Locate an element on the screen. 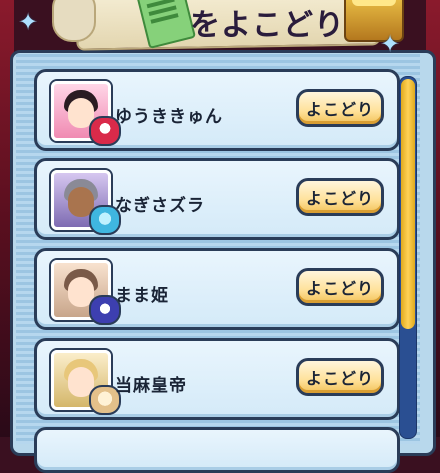  scroll-roll is located at coordinates (74, 21).